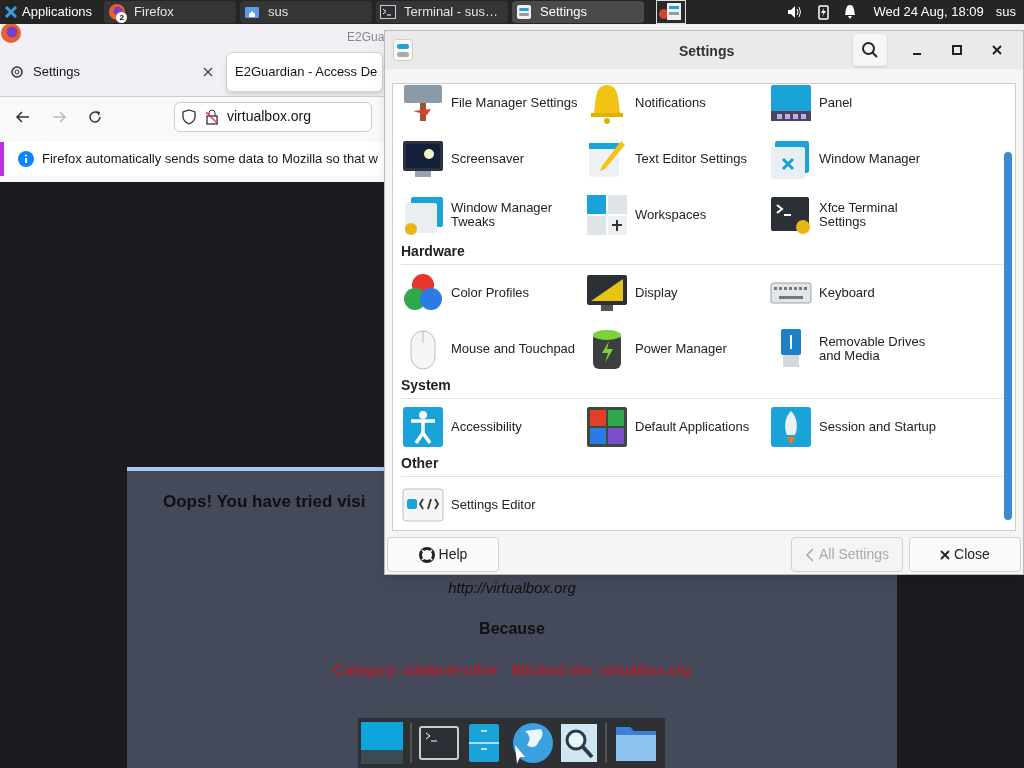 The image size is (1024, 768). Describe the element at coordinates (212, 116) in the screenshot. I see `insecure-lock-icon` at that location.